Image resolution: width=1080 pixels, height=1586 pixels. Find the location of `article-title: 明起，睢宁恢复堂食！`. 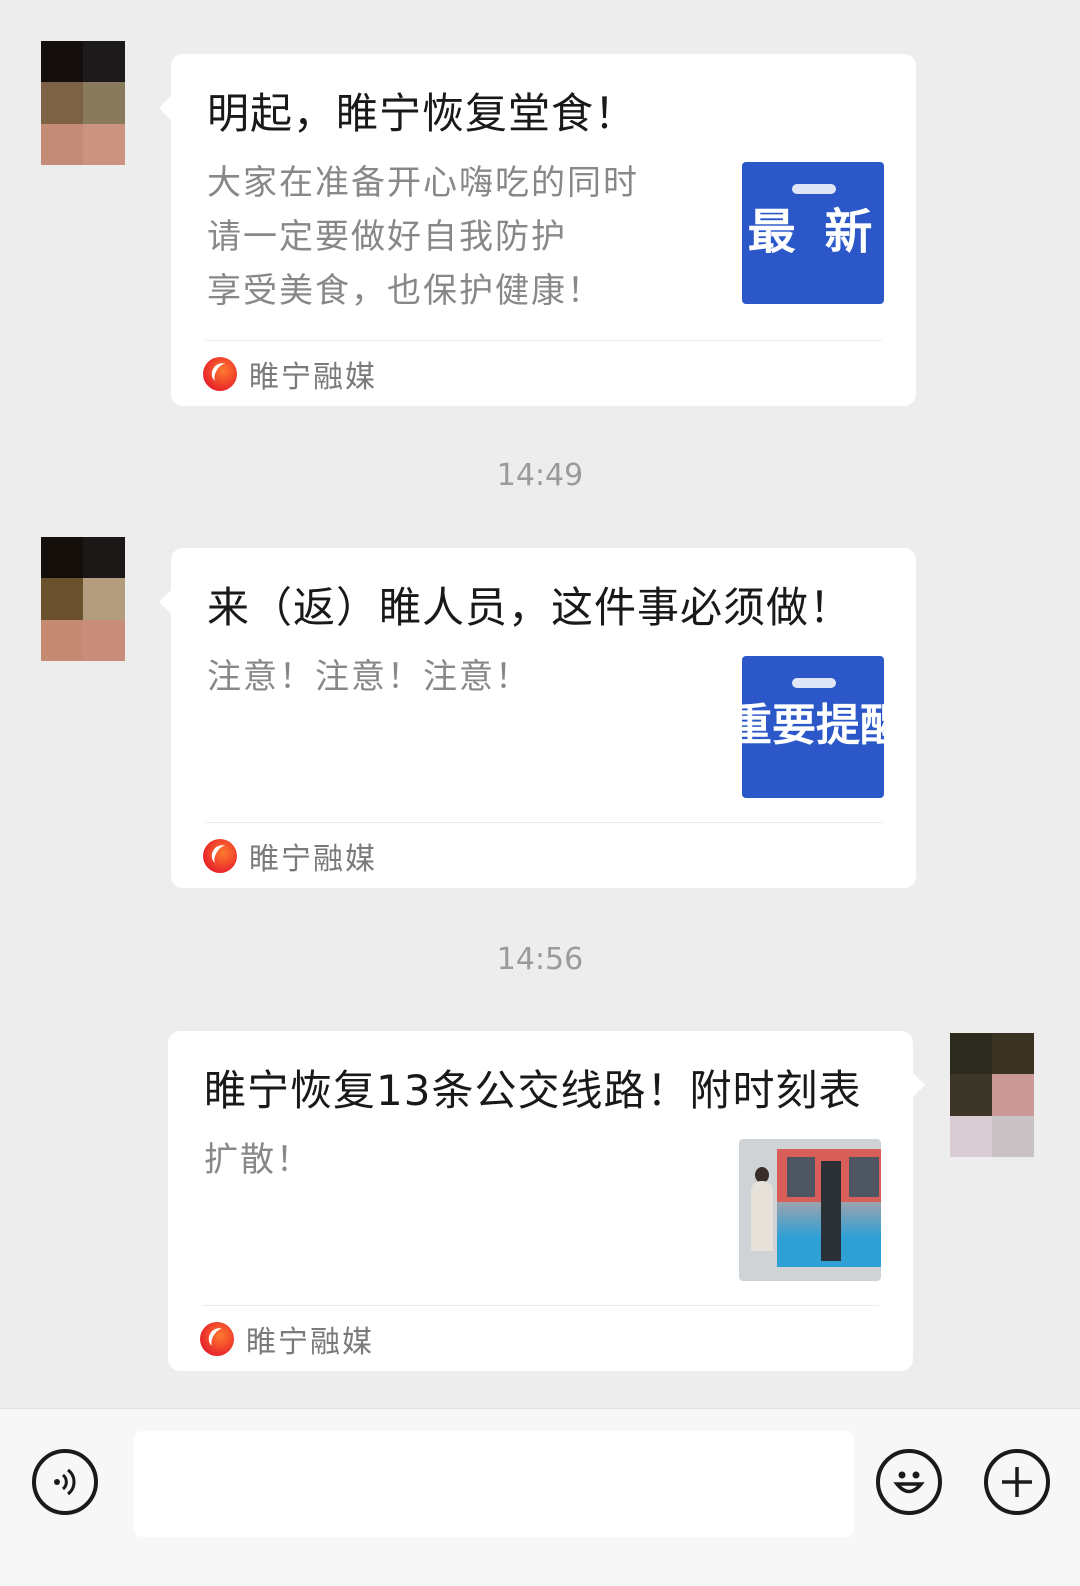

article-title: 明起，睢宁恢复堂食！ is located at coordinates (422, 113).